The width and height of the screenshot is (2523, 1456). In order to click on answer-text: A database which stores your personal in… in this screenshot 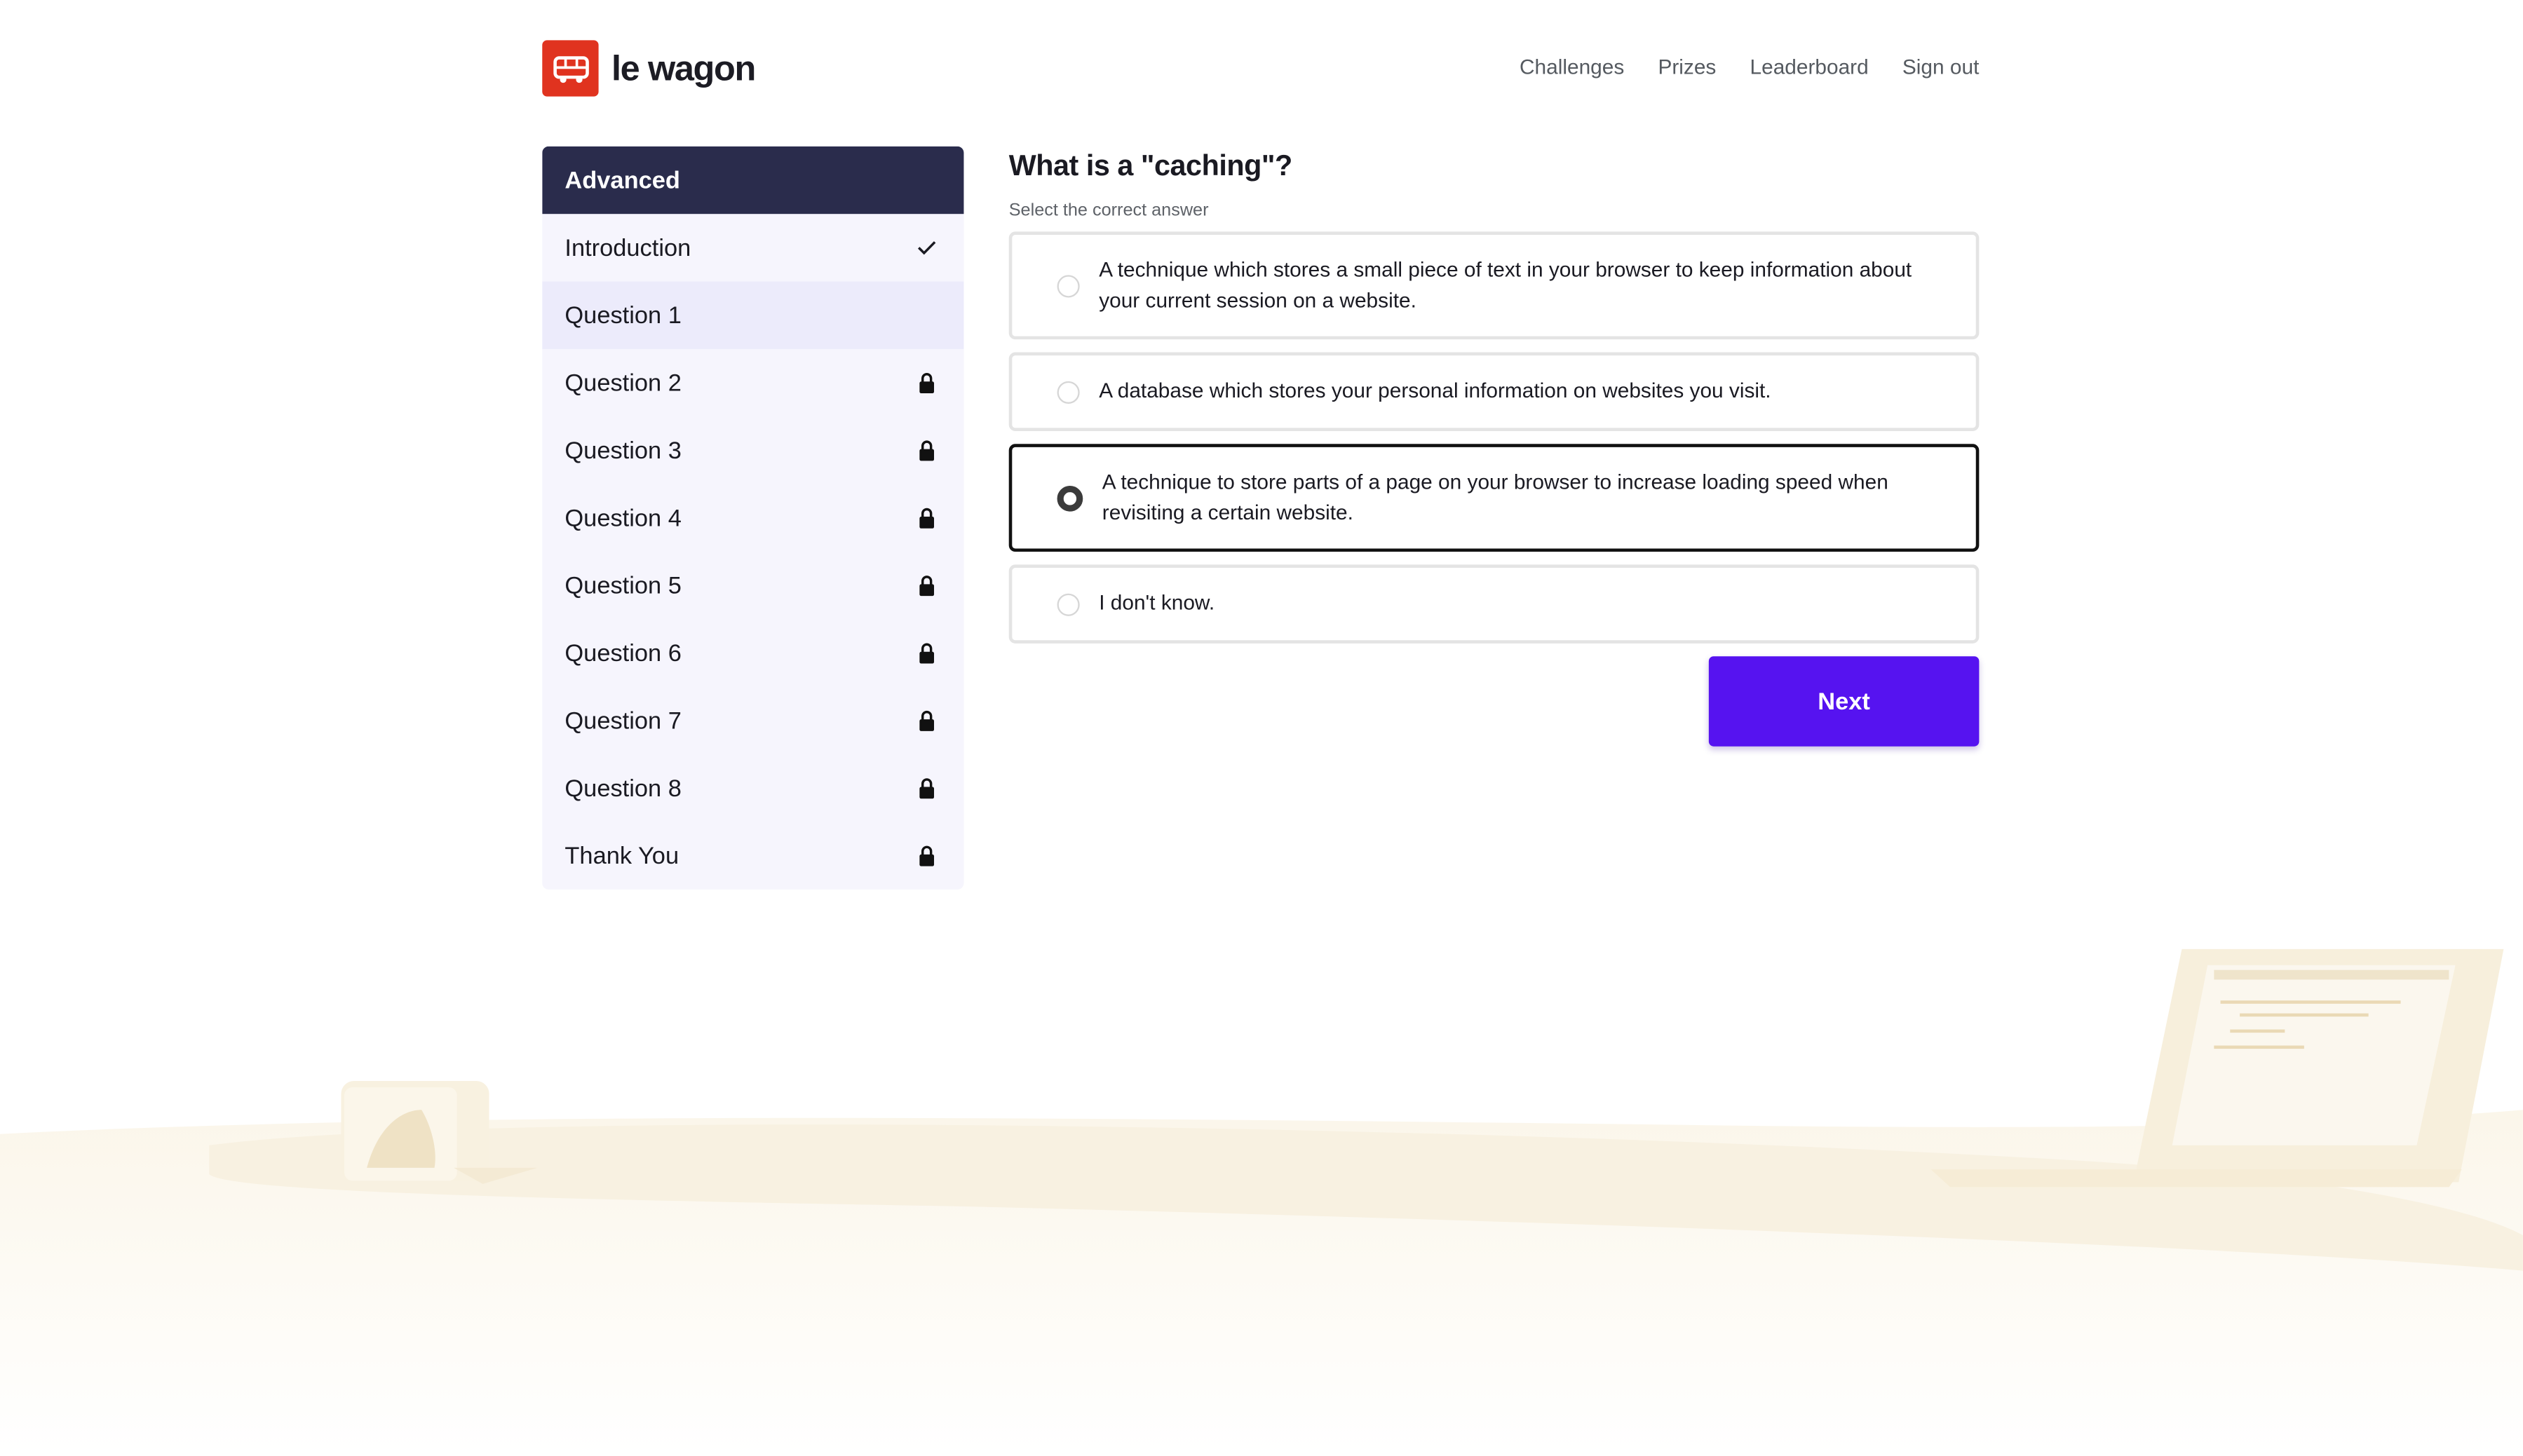, I will do `click(1435, 390)`.